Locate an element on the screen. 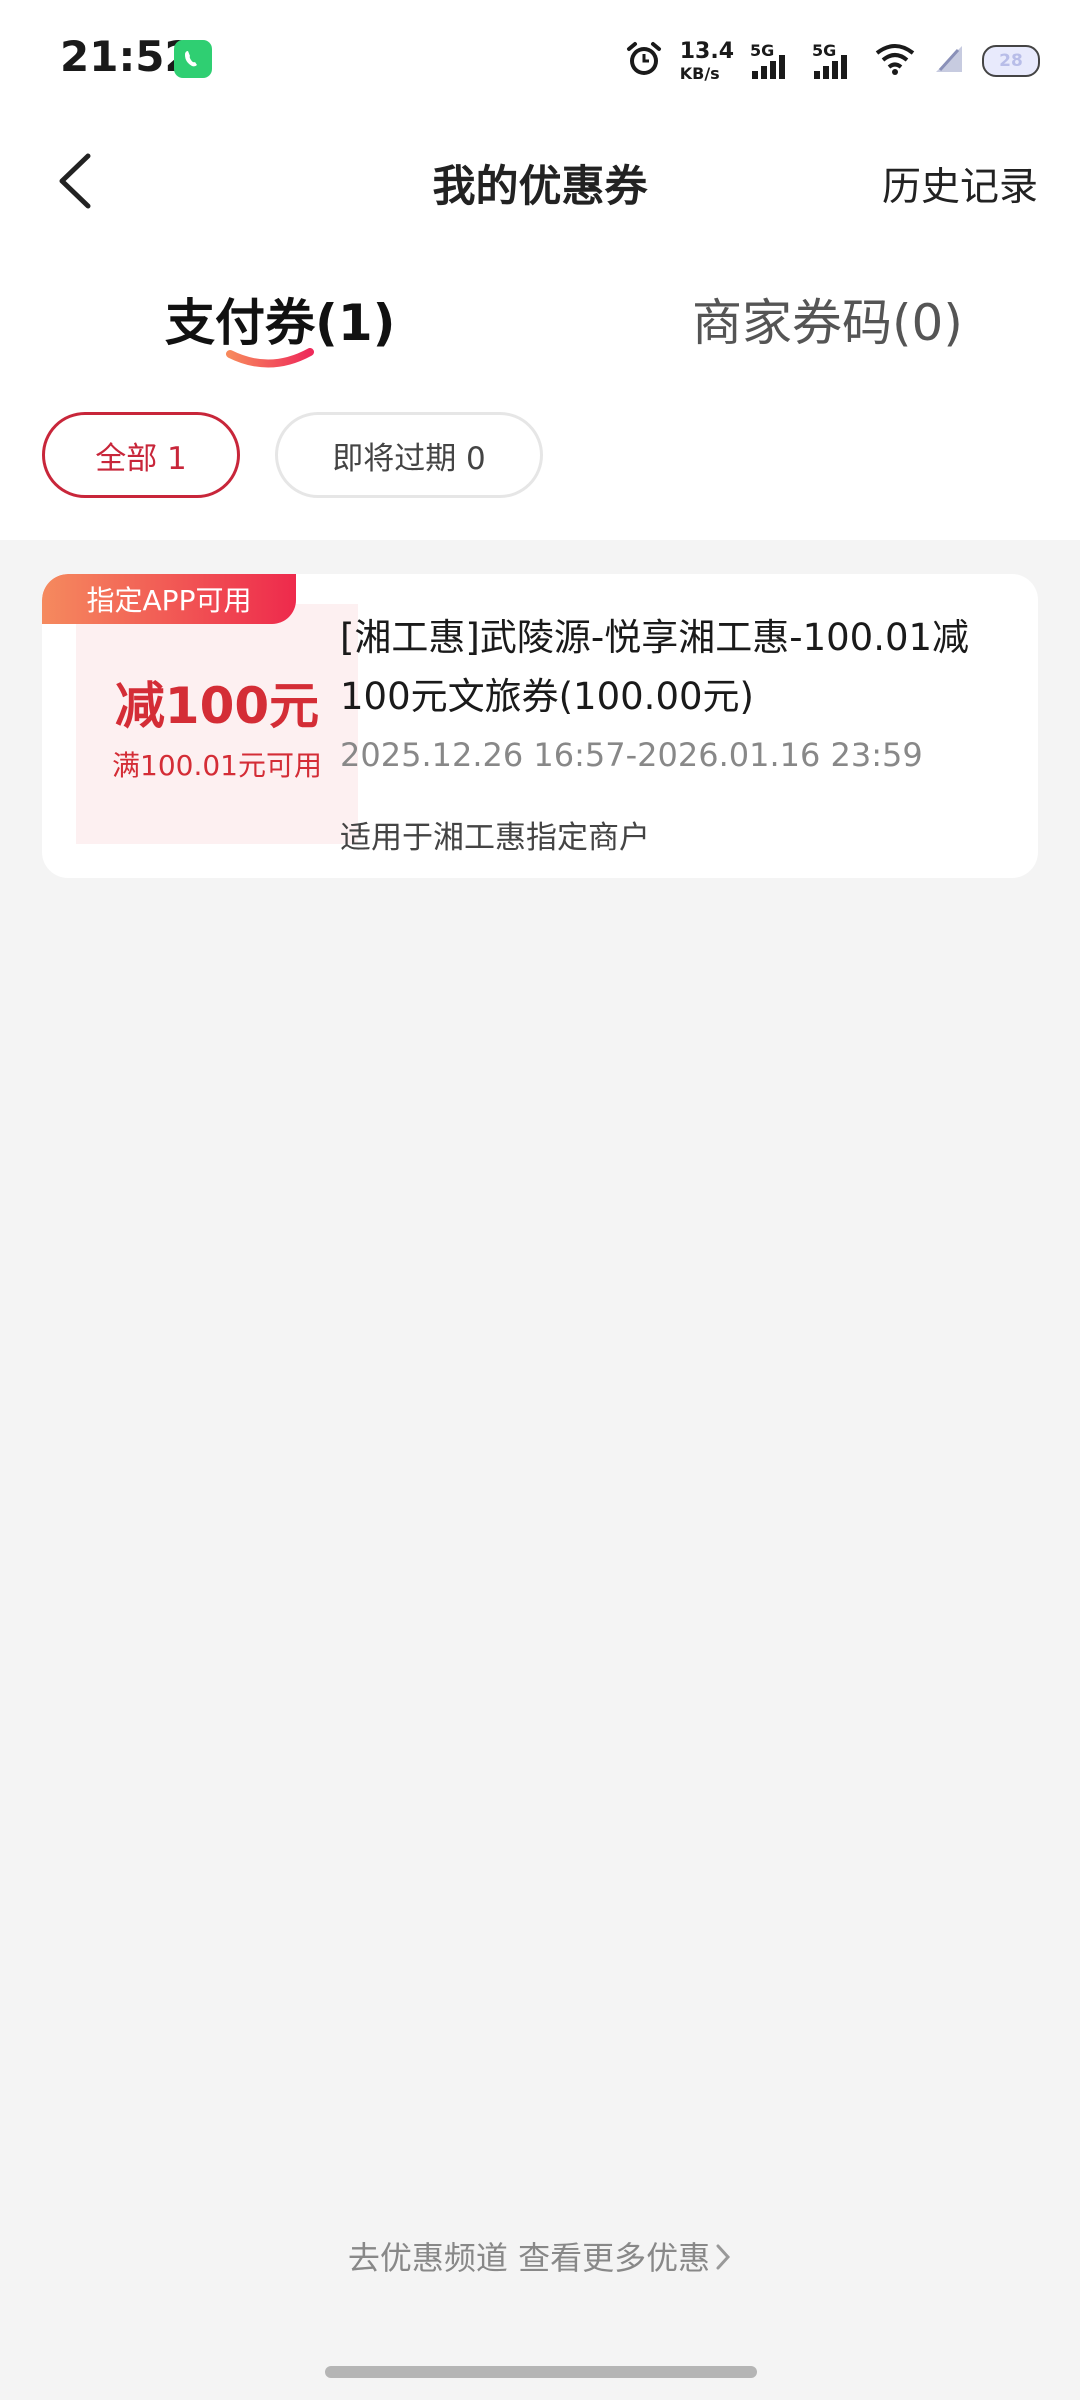 The height and width of the screenshot is (2400, 1080). tab-merchant-codes: 商家券码(0) is located at coordinates (827, 319).